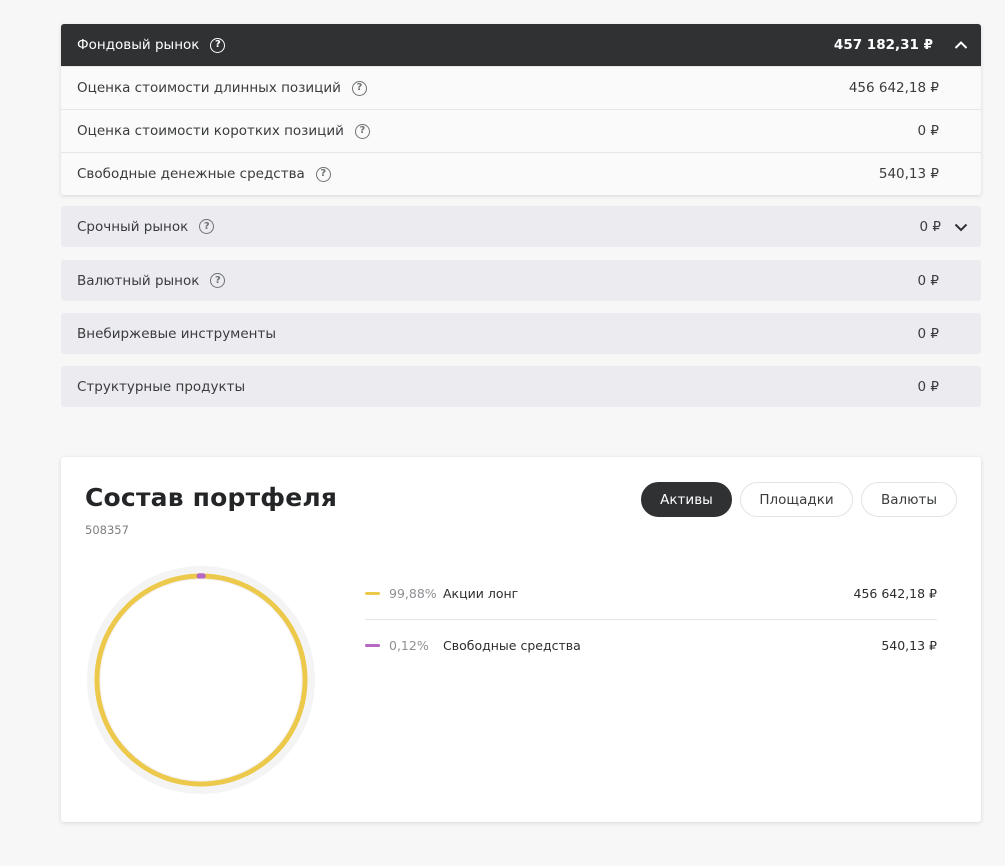  Describe the element at coordinates (161, 386) in the screenshot. I see `structured-products-label: Структурные продукты` at that location.